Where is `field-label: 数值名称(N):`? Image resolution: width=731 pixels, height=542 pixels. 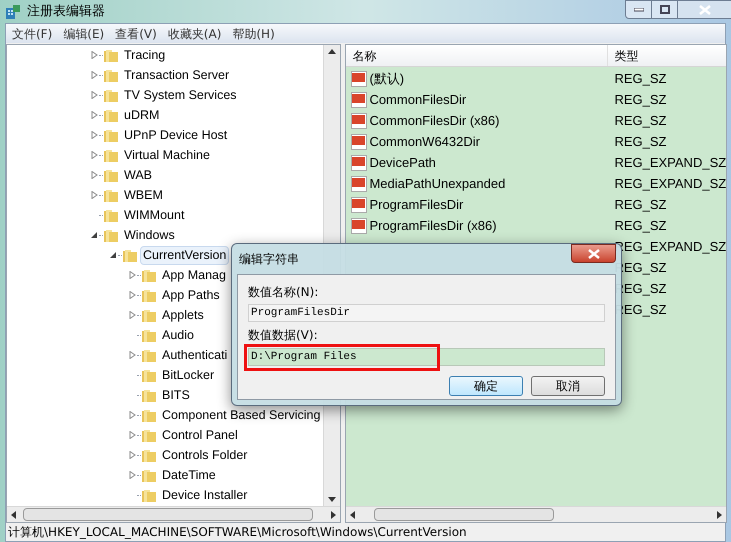
field-label: 数值名称(N): is located at coordinates (284, 292).